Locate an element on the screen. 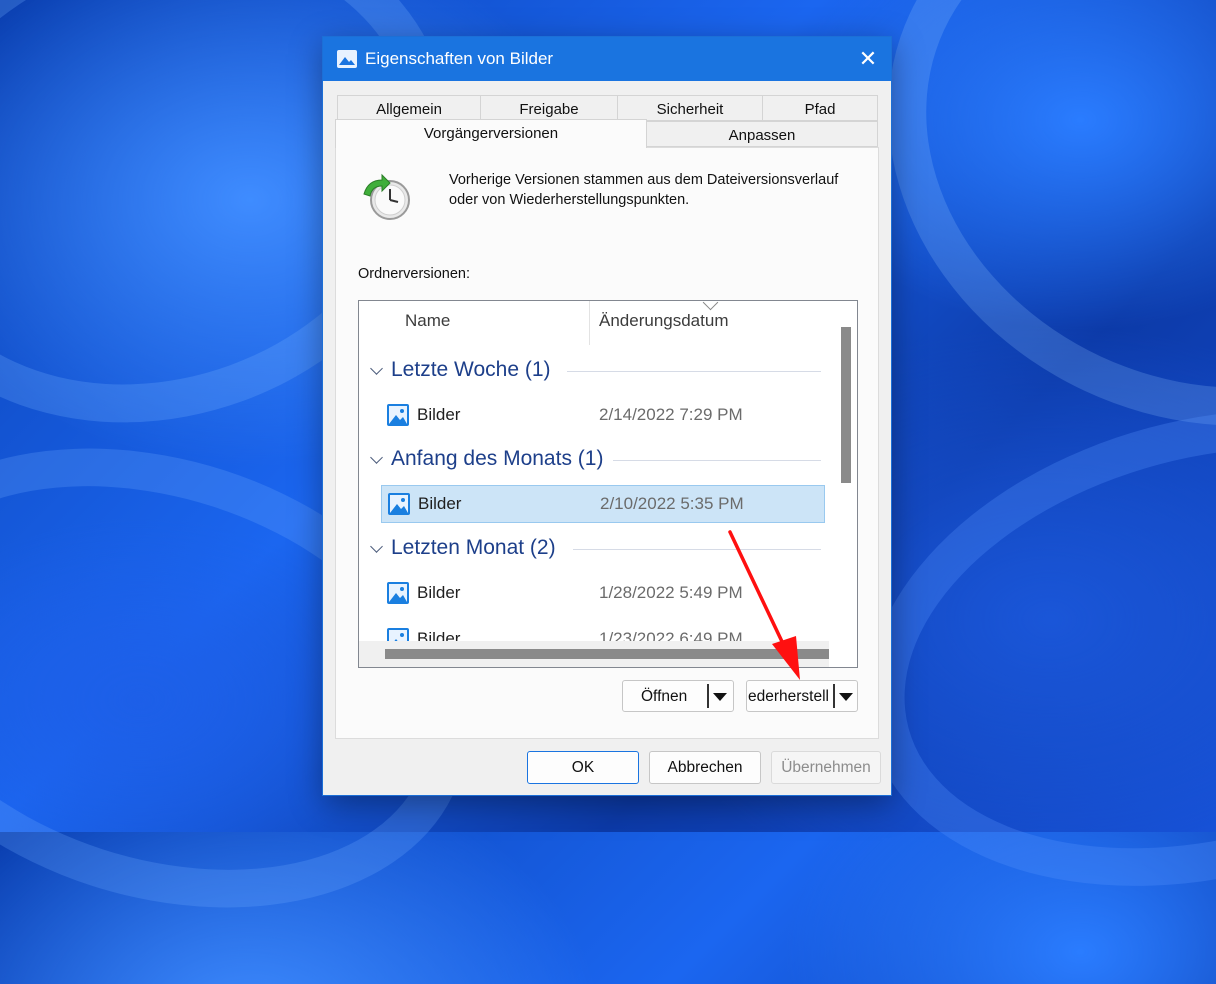 This screenshot has height=984, width=1216. open-split-button: Öffnen is located at coordinates (678, 696).